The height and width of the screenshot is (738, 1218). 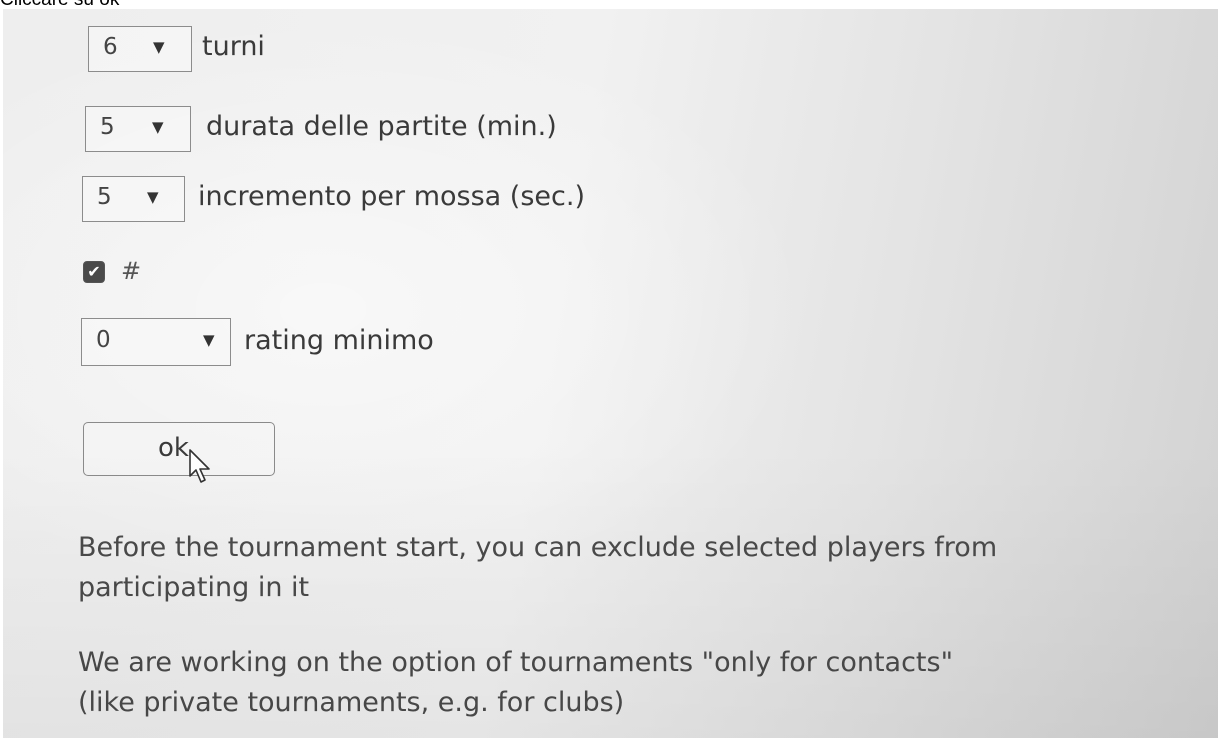 I want to click on caption: Cliccare su ok, so click(x=59, y=5).